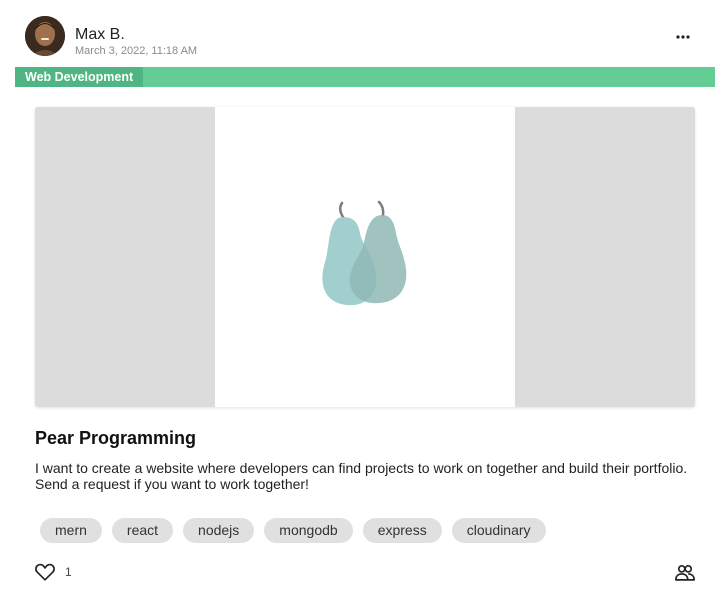 The image size is (728, 607). What do you see at coordinates (116, 438) in the screenshot?
I see `post-title: Pear Programming` at bounding box center [116, 438].